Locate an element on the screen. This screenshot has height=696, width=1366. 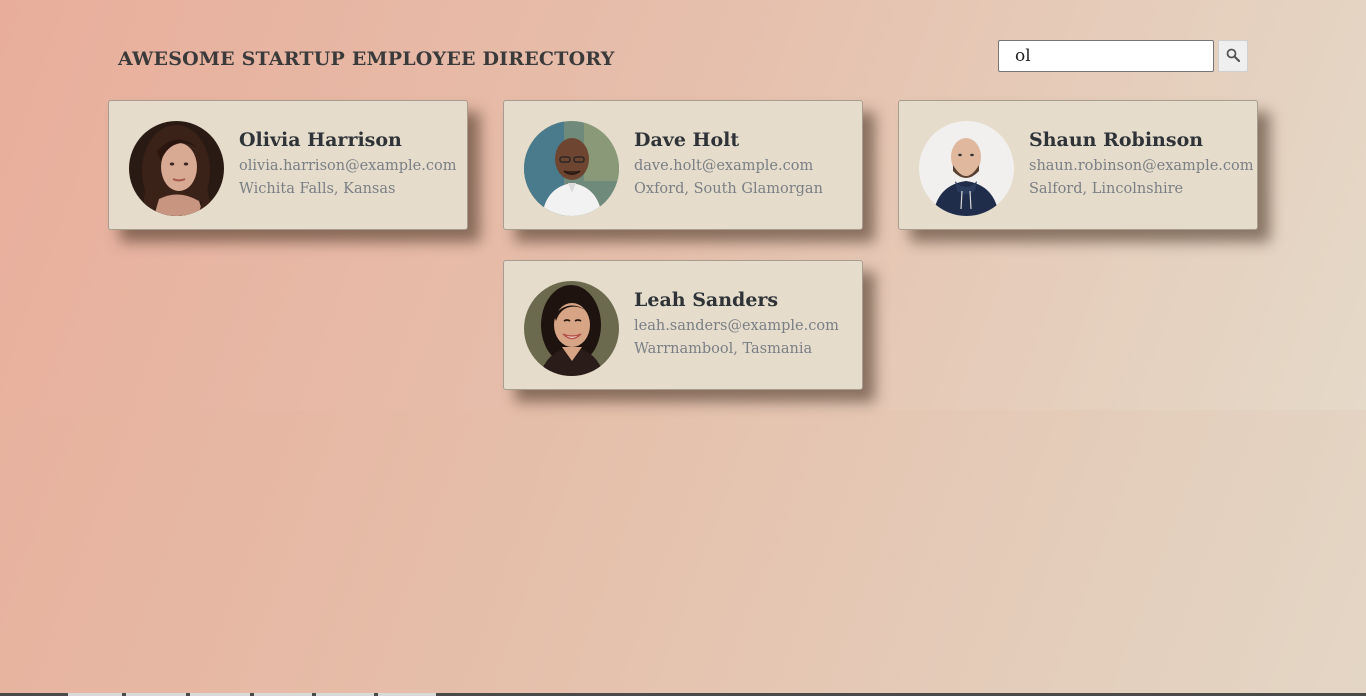
employee-name: Leah Sanders is located at coordinates (706, 300).